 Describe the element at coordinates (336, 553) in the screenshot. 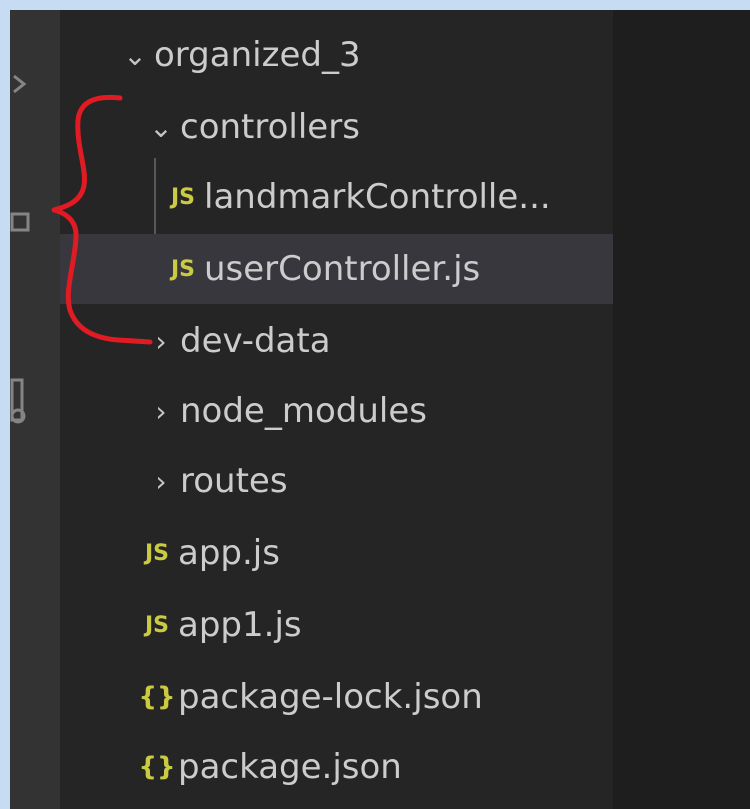

I see `tree-item-file-app-js: JS app.js` at that location.